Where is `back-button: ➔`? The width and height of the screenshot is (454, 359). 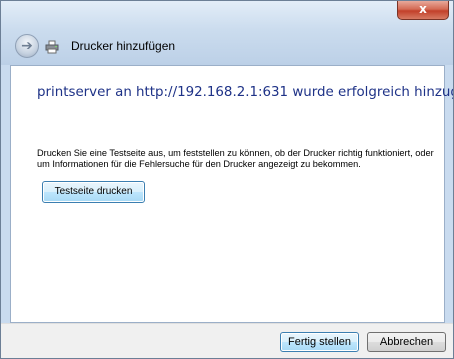 back-button: ➔ is located at coordinates (27, 46).